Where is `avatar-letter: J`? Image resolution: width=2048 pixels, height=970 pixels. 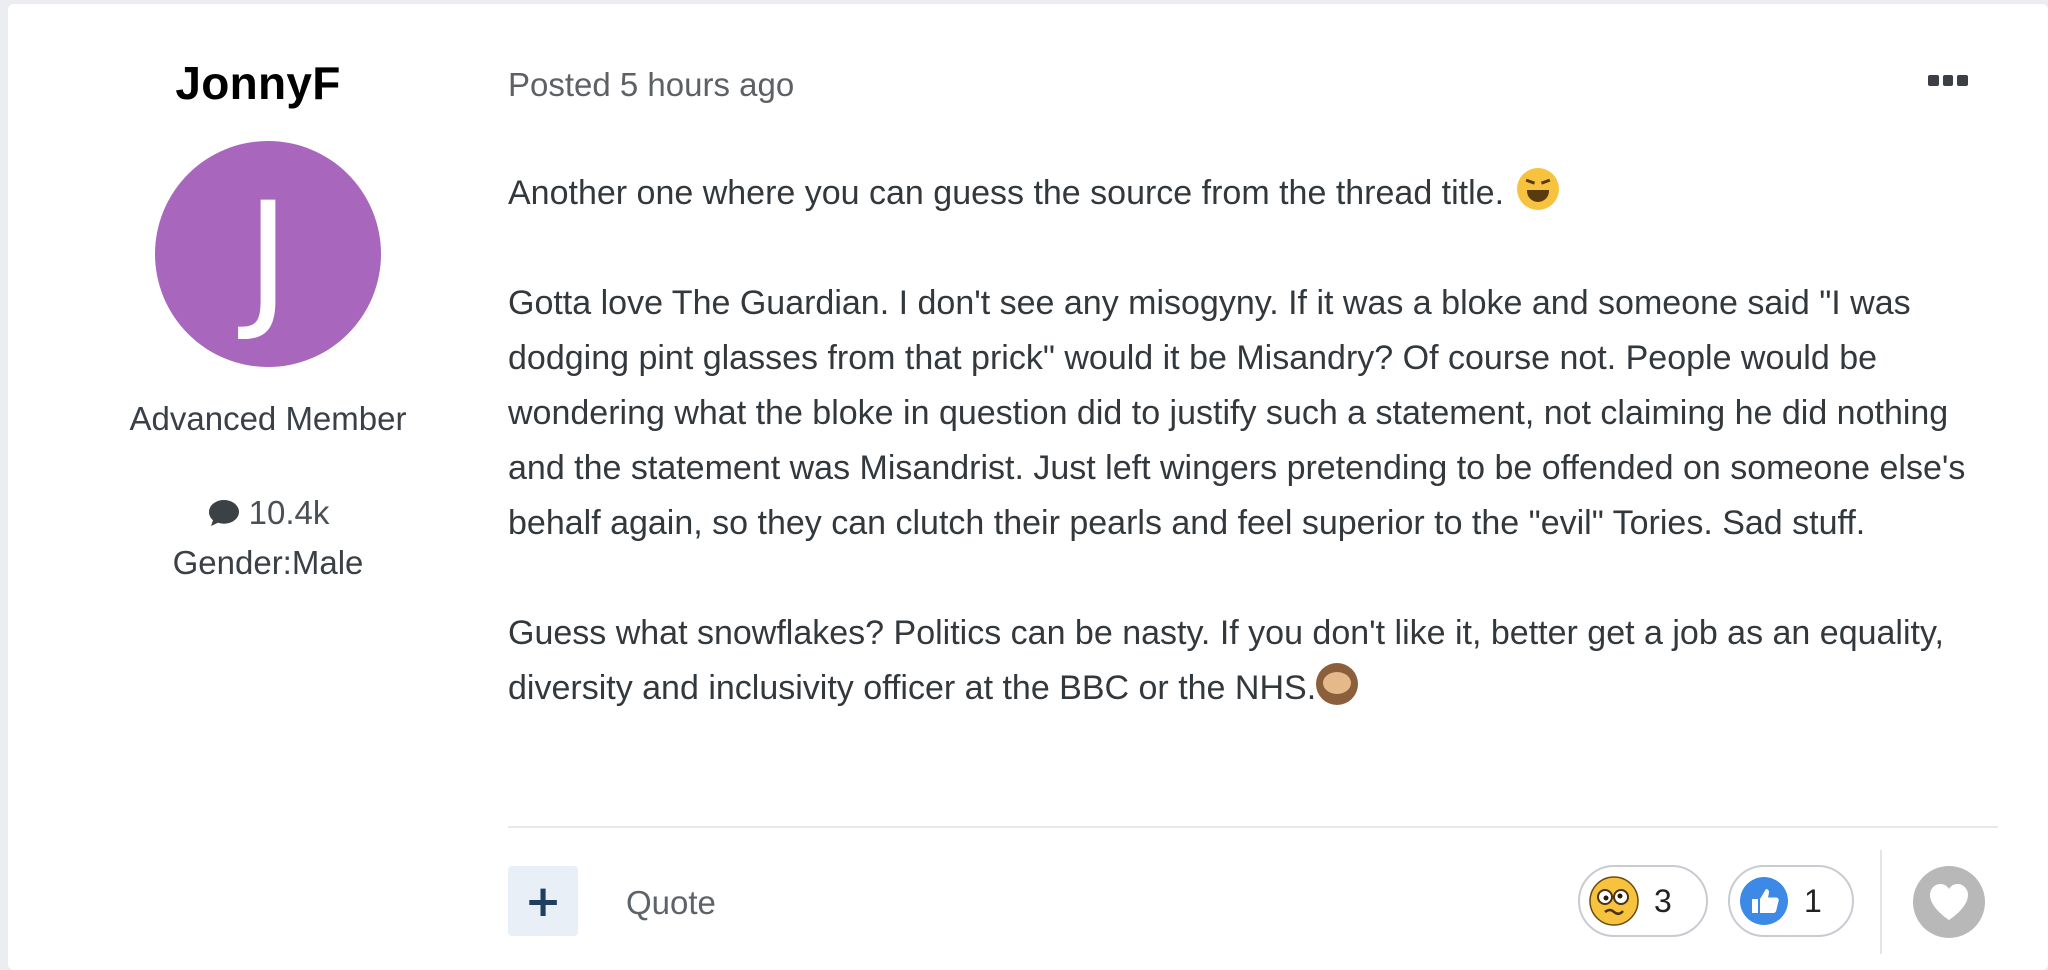
avatar-letter: J is located at coordinates (268, 258).